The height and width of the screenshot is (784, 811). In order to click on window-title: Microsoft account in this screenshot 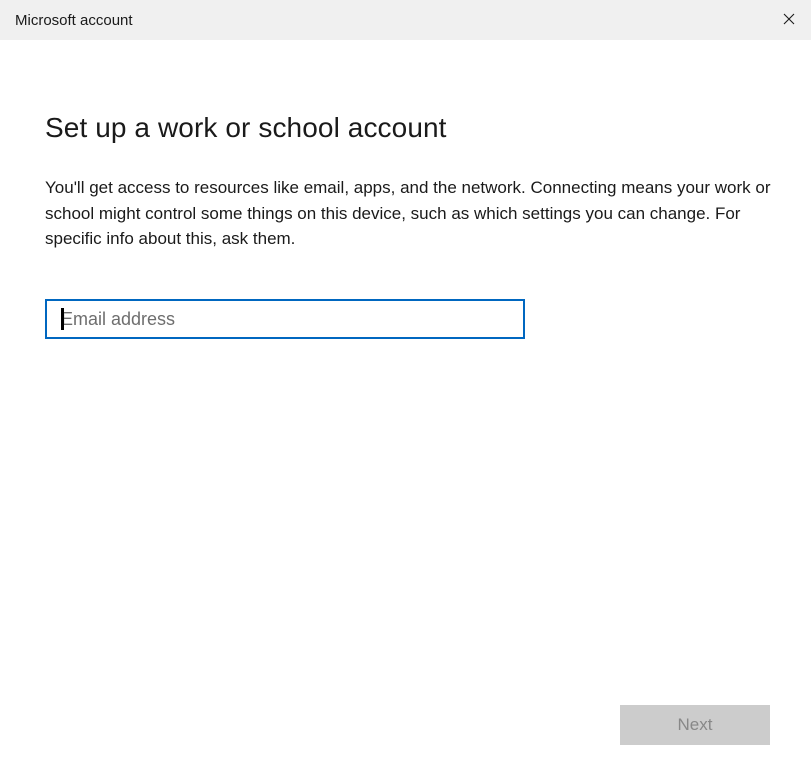, I will do `click(74, 20)`.